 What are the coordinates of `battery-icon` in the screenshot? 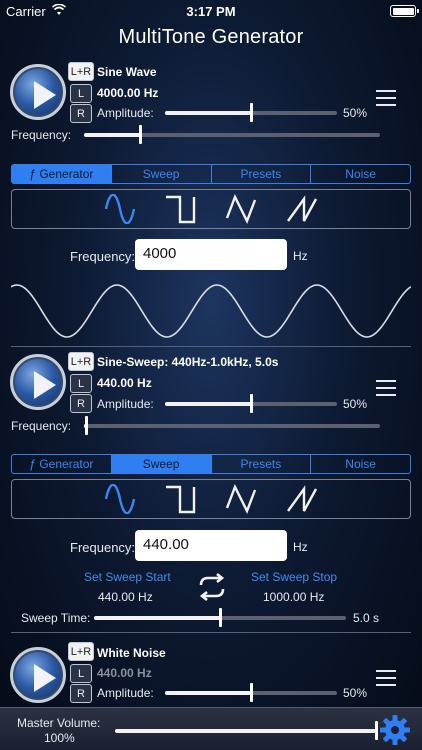 It's located at (404, 11).